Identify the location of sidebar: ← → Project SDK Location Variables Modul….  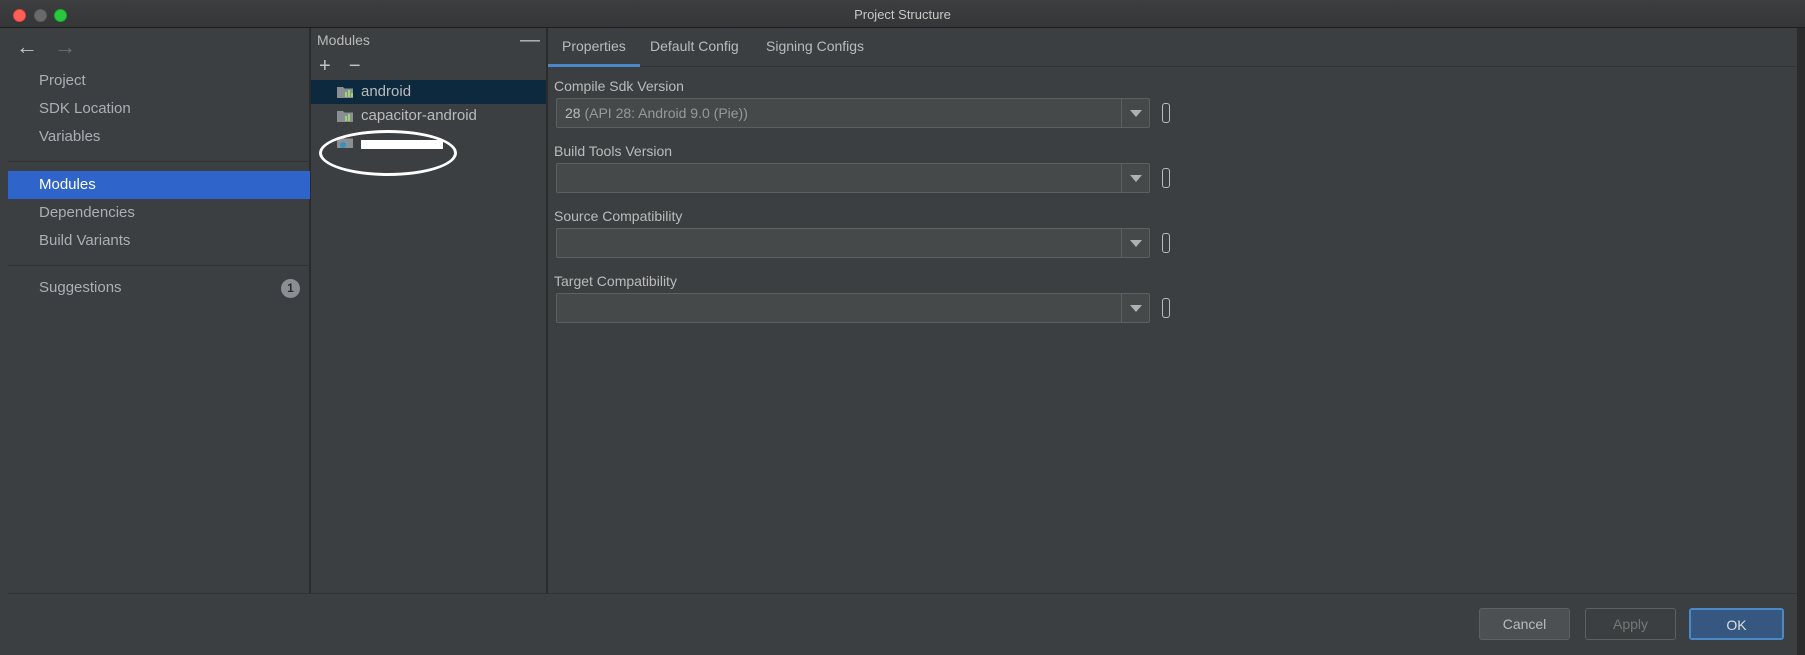
(159, 310).